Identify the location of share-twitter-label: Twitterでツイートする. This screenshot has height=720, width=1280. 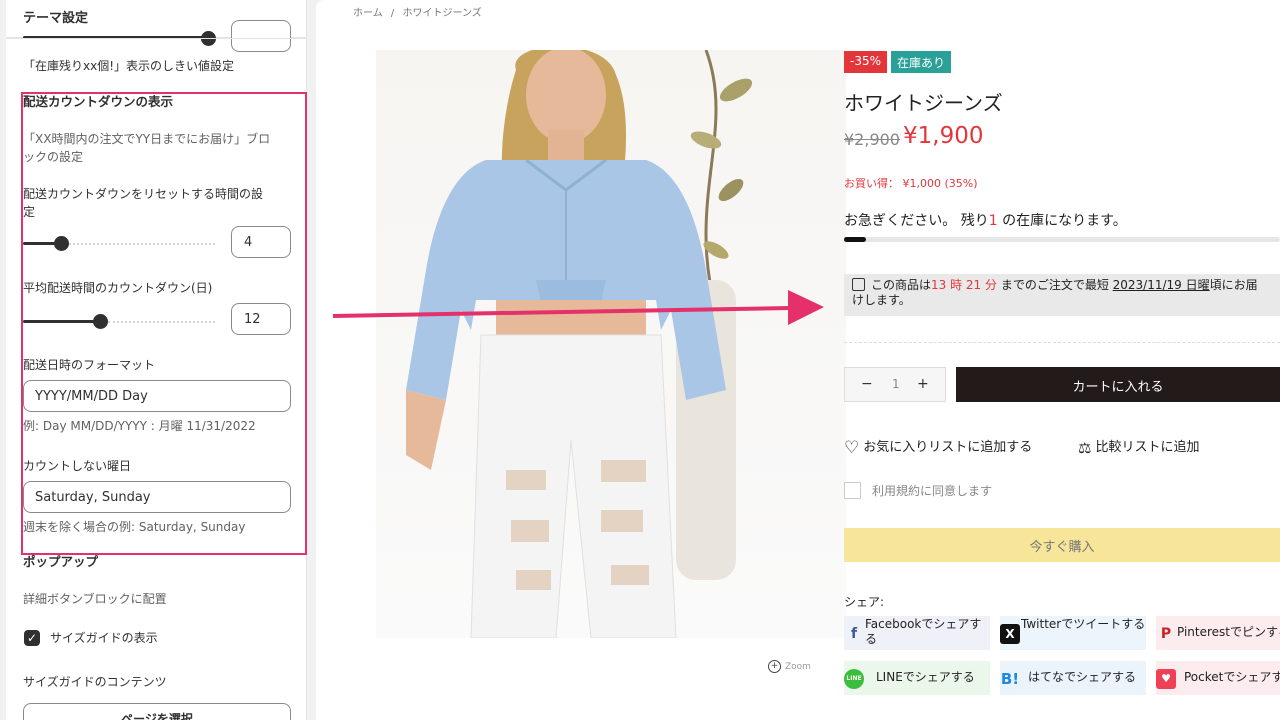
(1083, 624).